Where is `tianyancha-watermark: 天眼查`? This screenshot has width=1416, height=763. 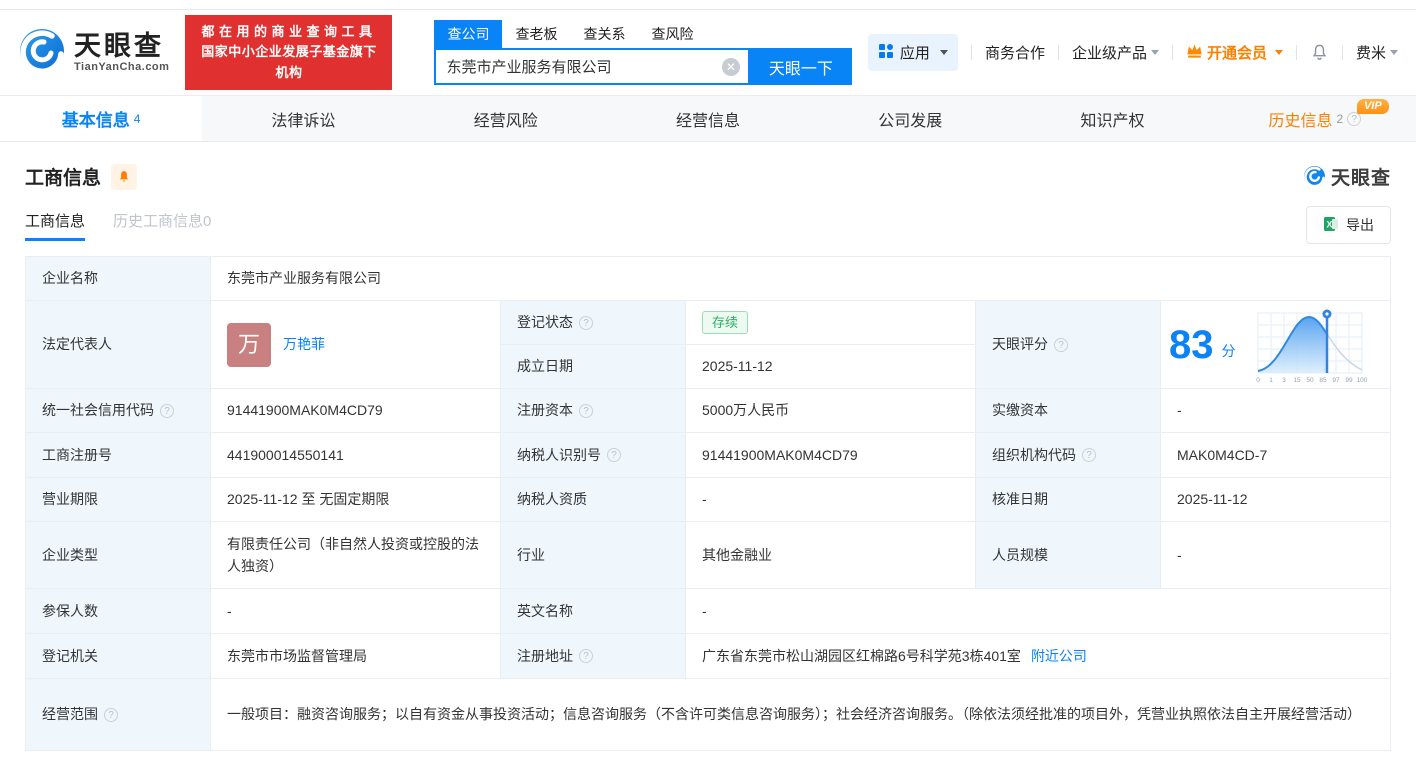
tianyancha-watermark: 天眼查 is located at coordinates (1347, 176).